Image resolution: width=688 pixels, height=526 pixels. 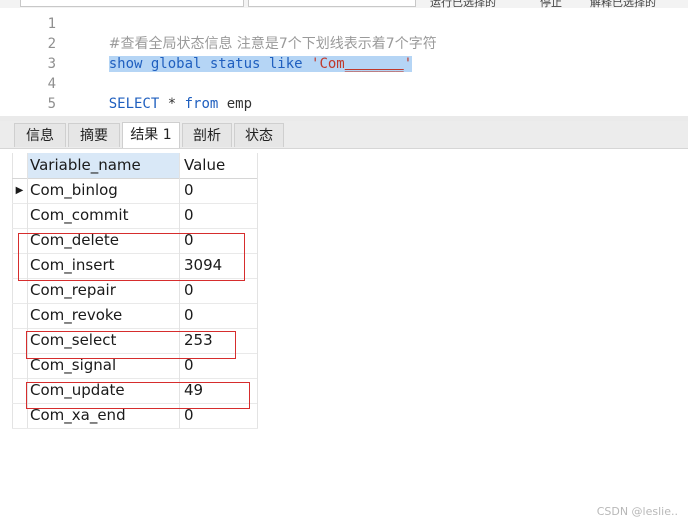 I want to click on table-row: ▶ Com_binlog 0, so click(x=135, y=191).